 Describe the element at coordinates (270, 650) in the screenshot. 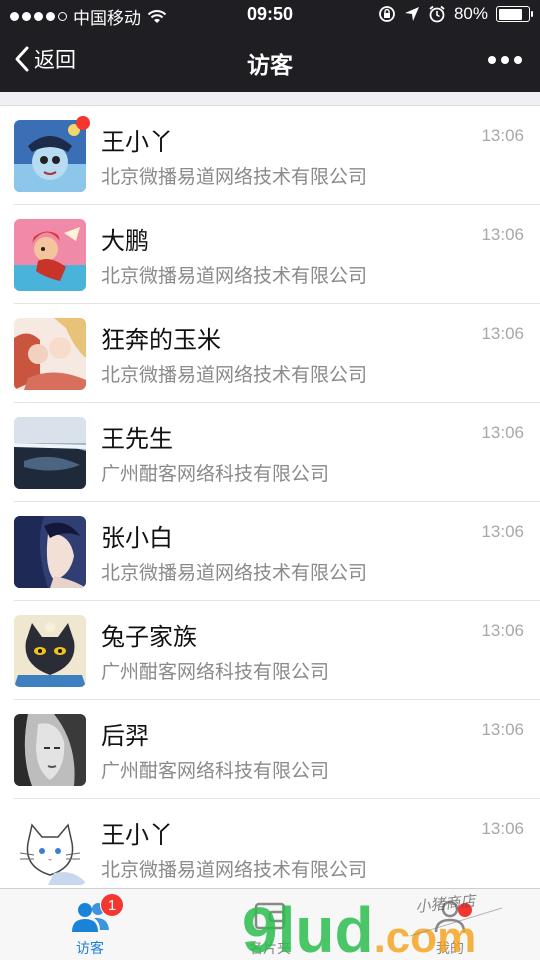

I see `visitor-row: 兔子家族 广州酣客网络科技有限公司 13:06` at that location.